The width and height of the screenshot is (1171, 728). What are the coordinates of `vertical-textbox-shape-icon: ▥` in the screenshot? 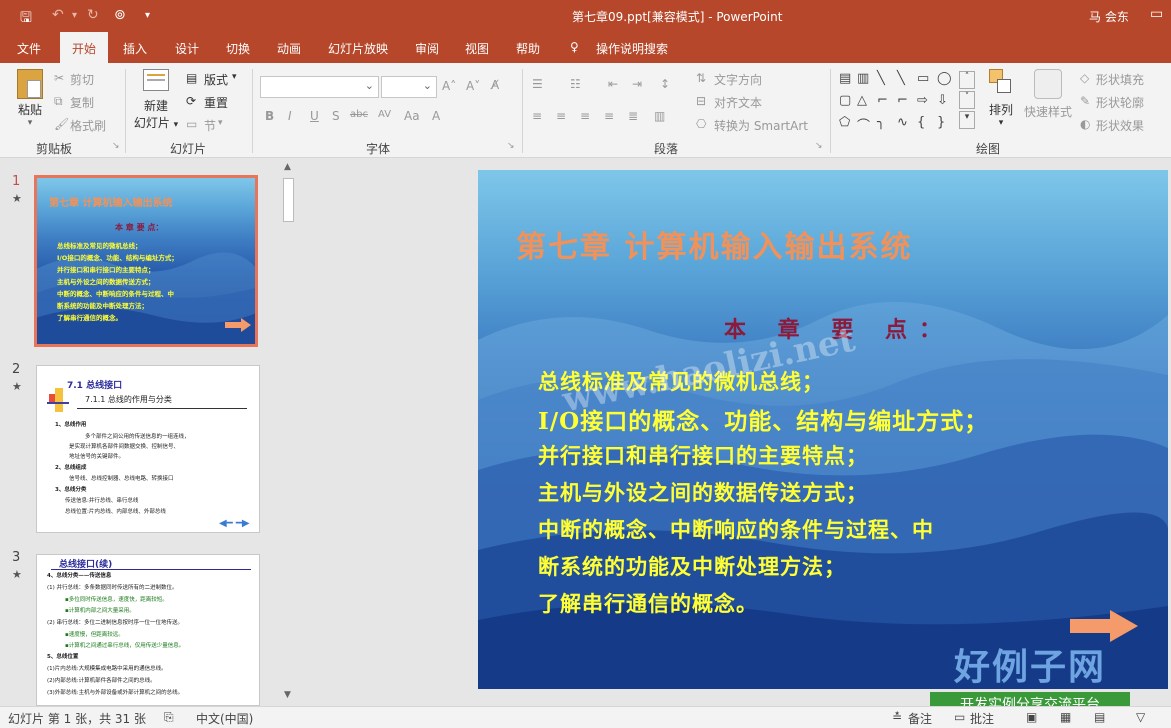 It's located at (863, 78).